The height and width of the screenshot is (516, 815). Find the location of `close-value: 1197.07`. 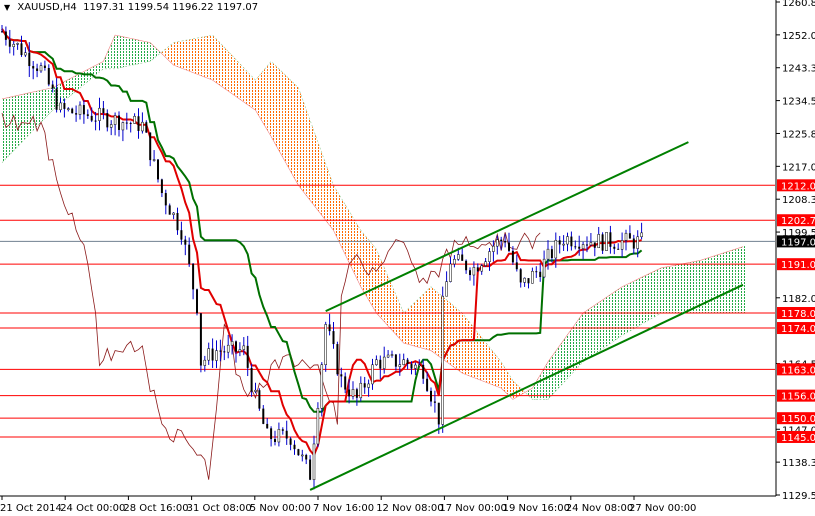

close-value: 1197.07 is located at coordinates (237, 7).